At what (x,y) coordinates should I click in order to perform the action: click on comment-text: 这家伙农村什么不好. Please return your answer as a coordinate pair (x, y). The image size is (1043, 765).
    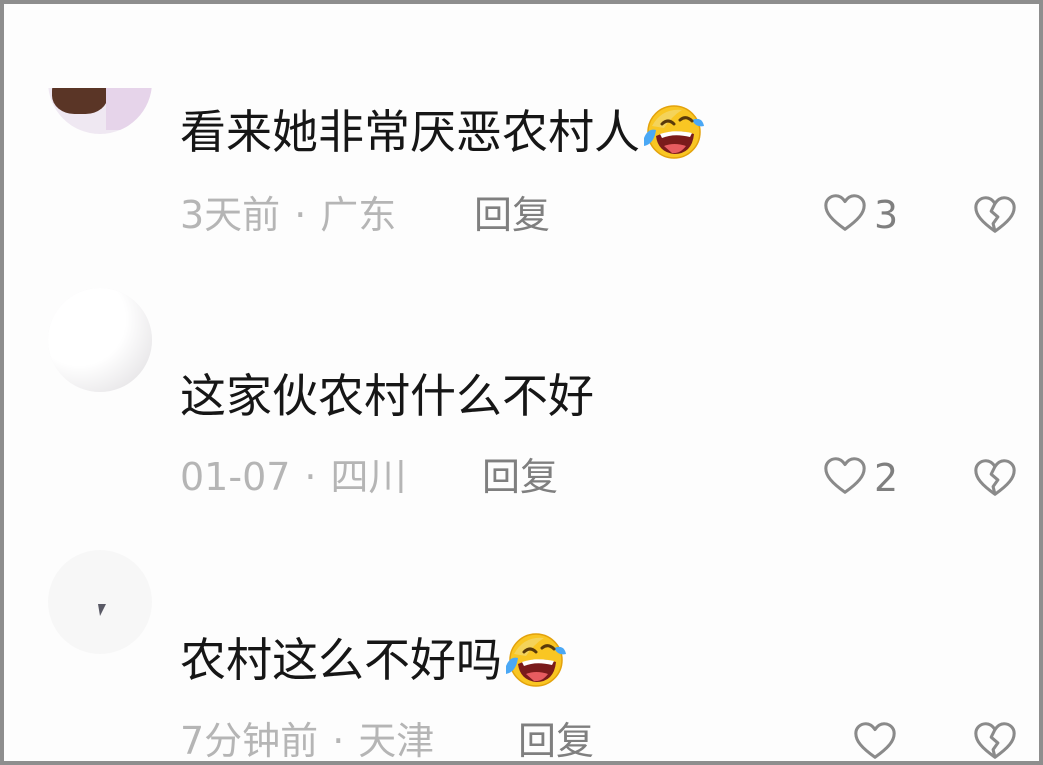
    Looking at the image, I should click on (387, 396).